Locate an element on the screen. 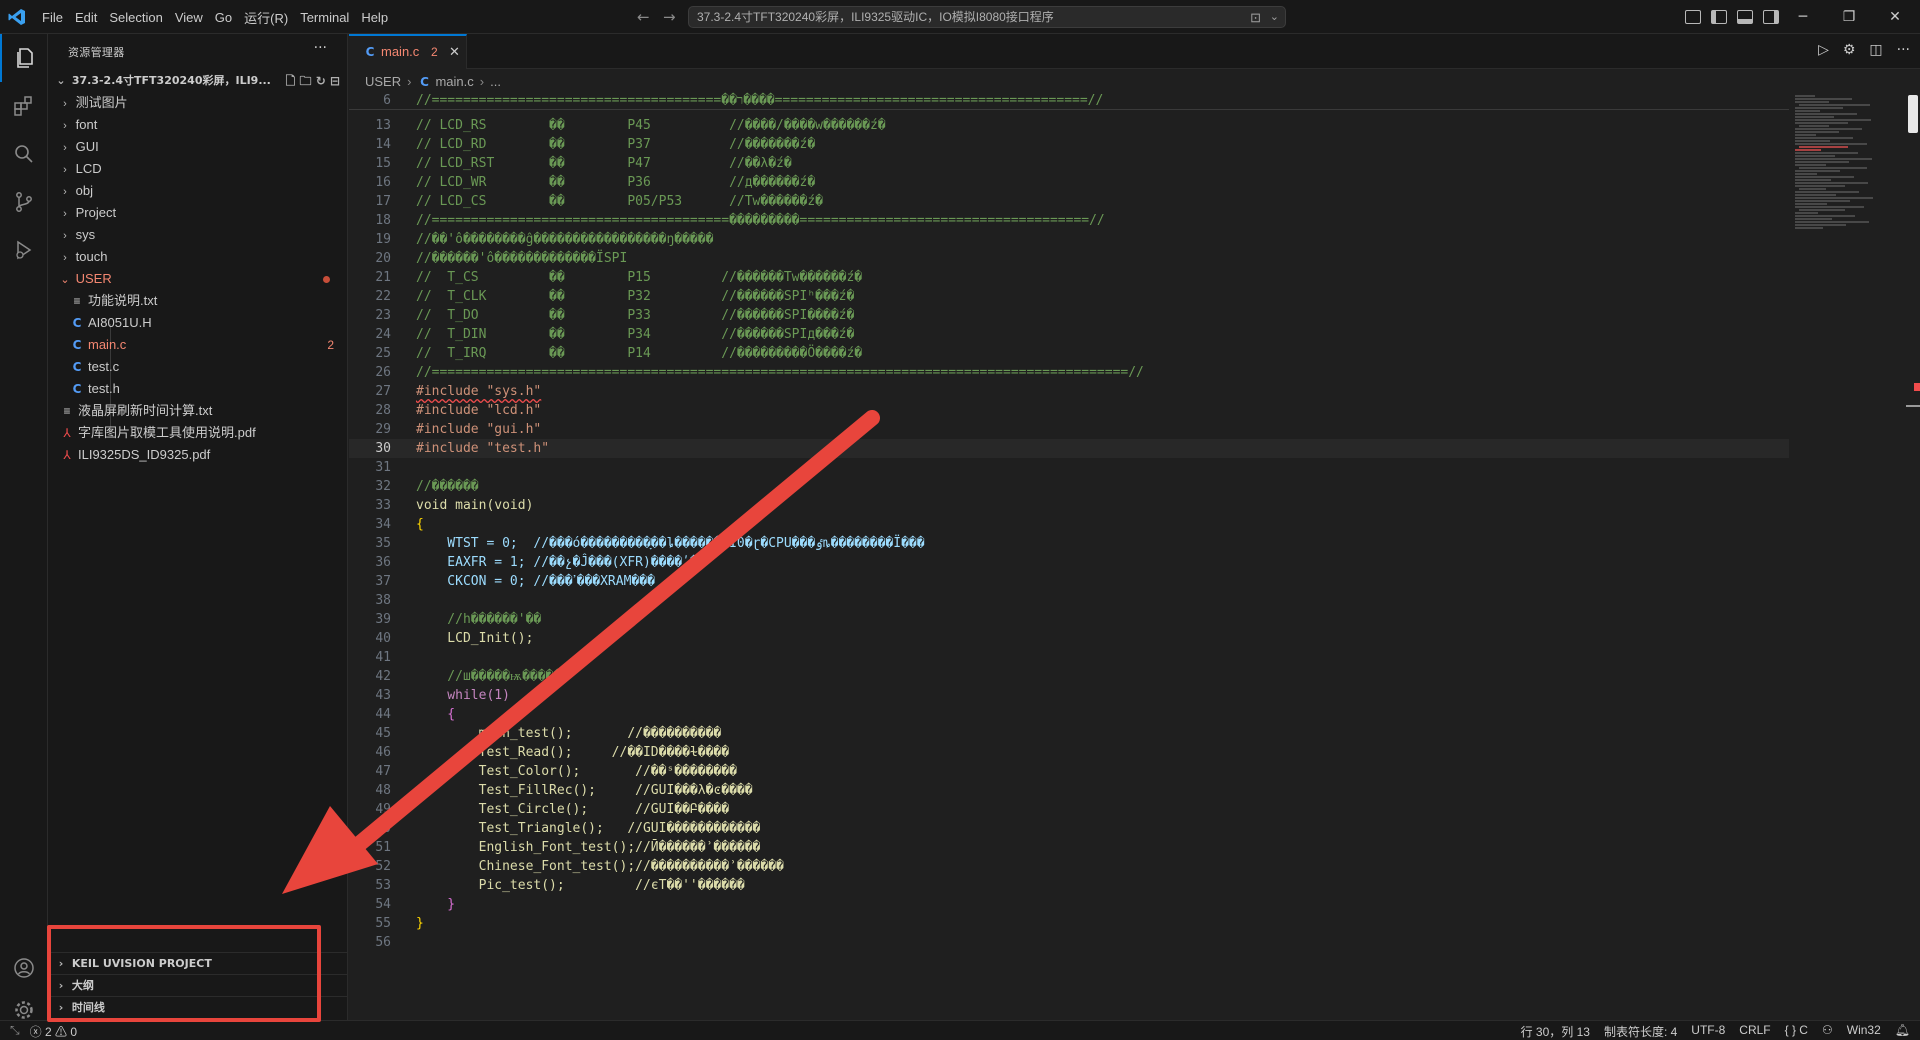 The height and width of the screenshot is (1040, 1920). code-line: 21 // T_CS �� P15 //������Tw������ź� is located at coordinates (1069, 277).